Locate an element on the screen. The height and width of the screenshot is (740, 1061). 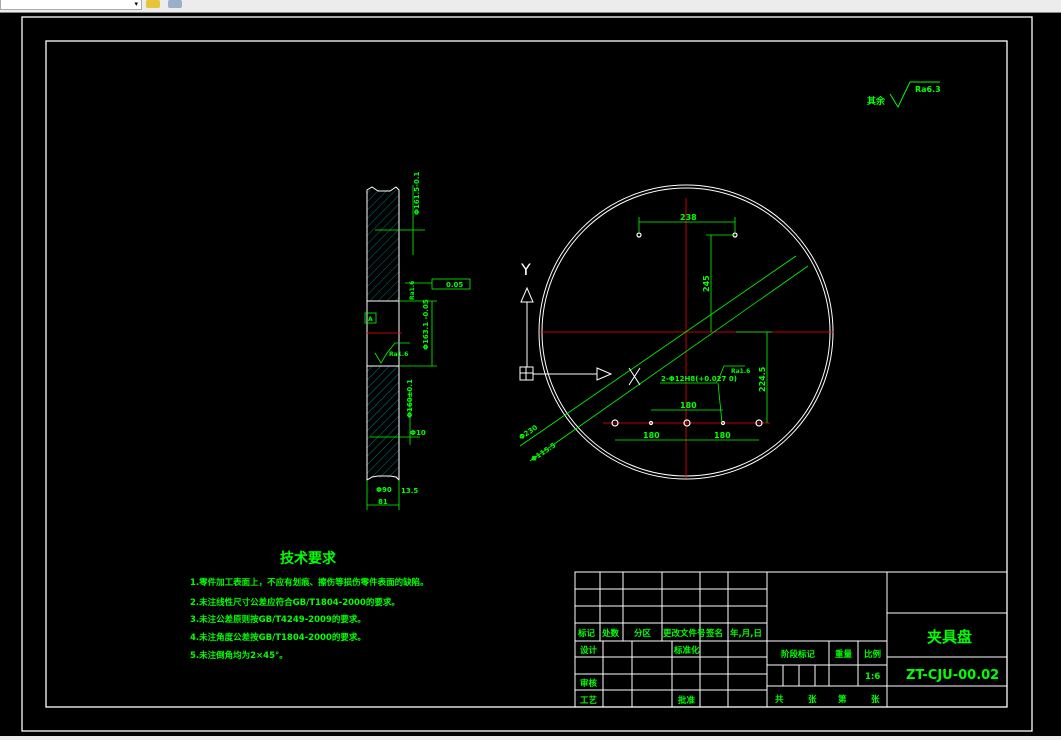
drawing-text: 工艺 is located at coordinates (589, 700).